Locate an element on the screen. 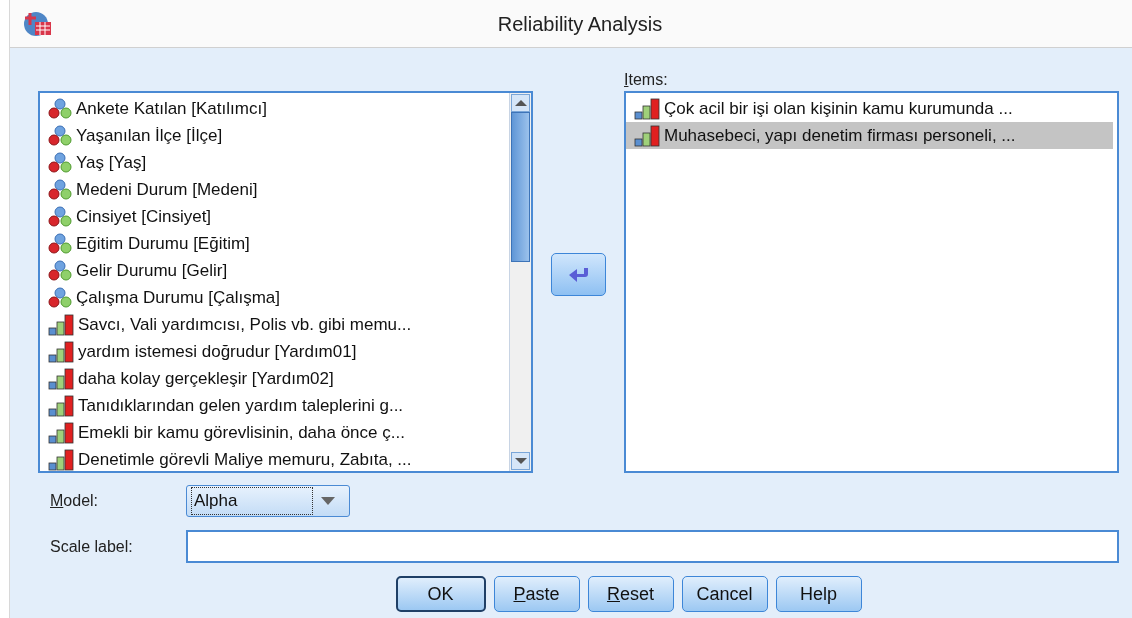  dialog-button: Reset is located at coordinates (630, 594).